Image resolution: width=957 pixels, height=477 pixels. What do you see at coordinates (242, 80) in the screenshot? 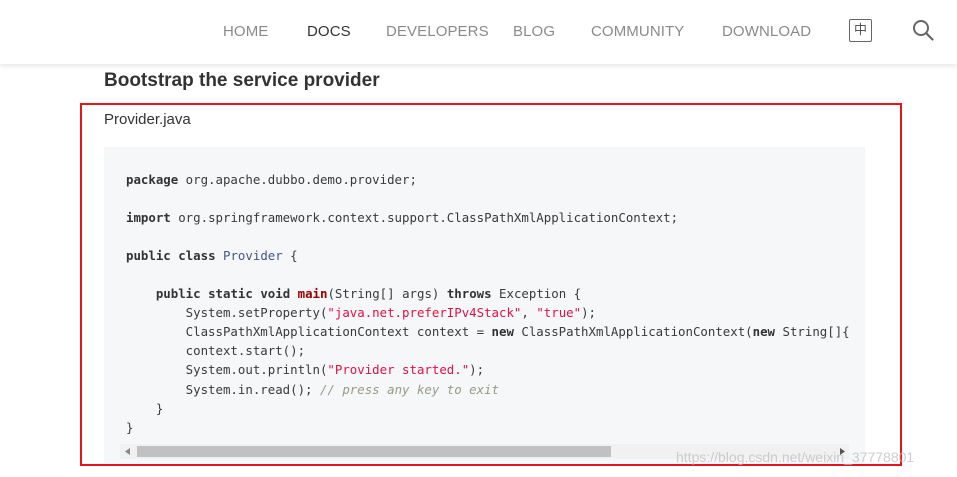
I see `section-title: Bootstrap the service provider` at bounding box center [242, 80].